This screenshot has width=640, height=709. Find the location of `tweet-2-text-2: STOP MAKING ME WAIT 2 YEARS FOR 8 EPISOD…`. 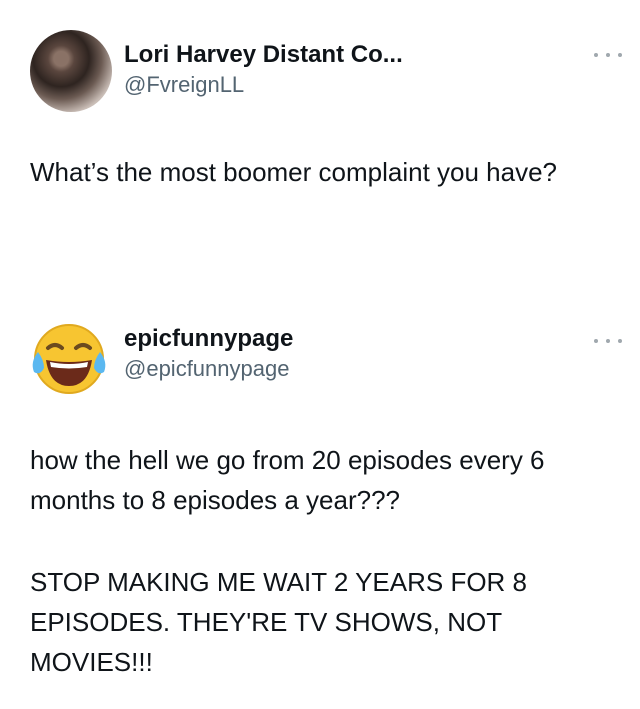

tweet-2-text-2: STOP MAKING ME WAIT 2 YEARS FOR 8 EPISOD… is located at coordinates (282, 622).